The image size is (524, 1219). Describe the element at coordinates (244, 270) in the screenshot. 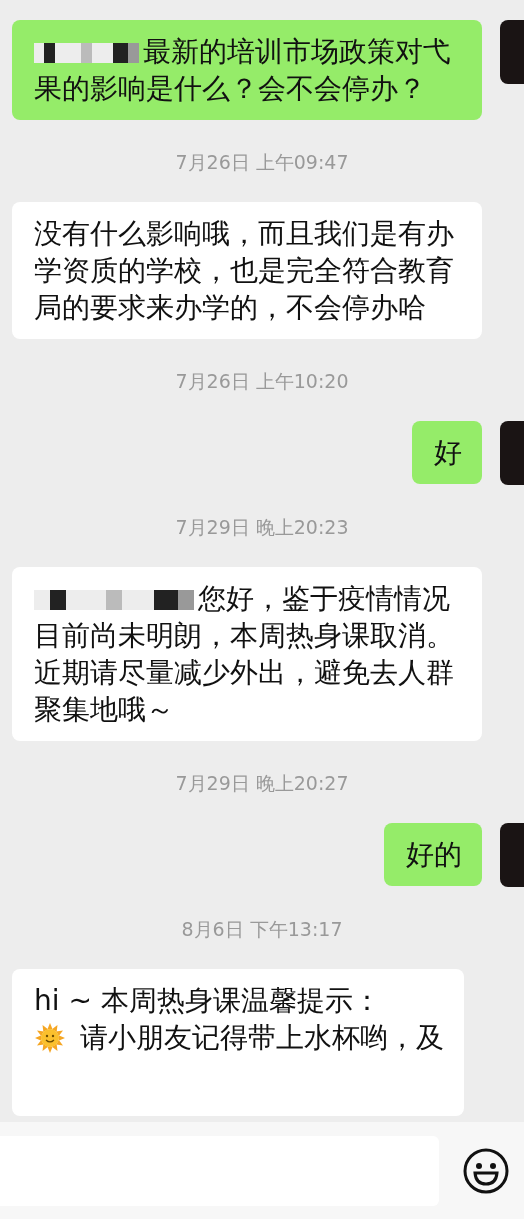

I see `message-text: 没有什么影响哦，而且我们是有办学资质的学校，也是完全符合教育局的要求来办学的，不会停办哈` at that location.